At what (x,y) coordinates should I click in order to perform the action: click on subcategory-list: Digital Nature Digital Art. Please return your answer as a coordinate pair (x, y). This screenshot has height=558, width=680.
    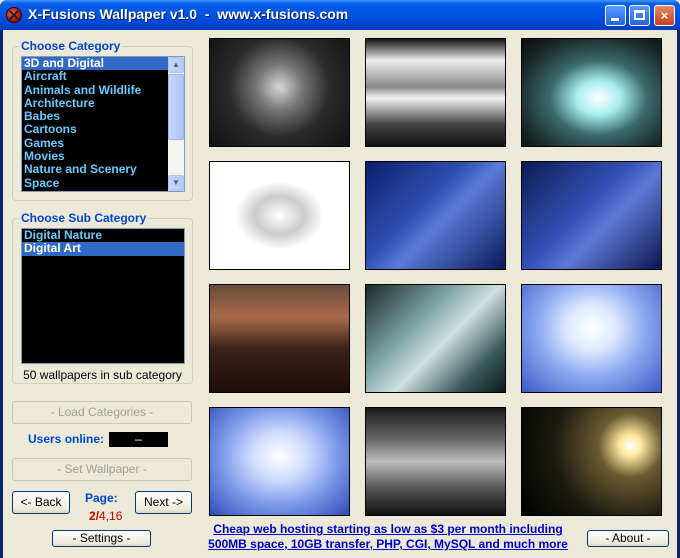
    Looking at the image, I should click on (103, 242).